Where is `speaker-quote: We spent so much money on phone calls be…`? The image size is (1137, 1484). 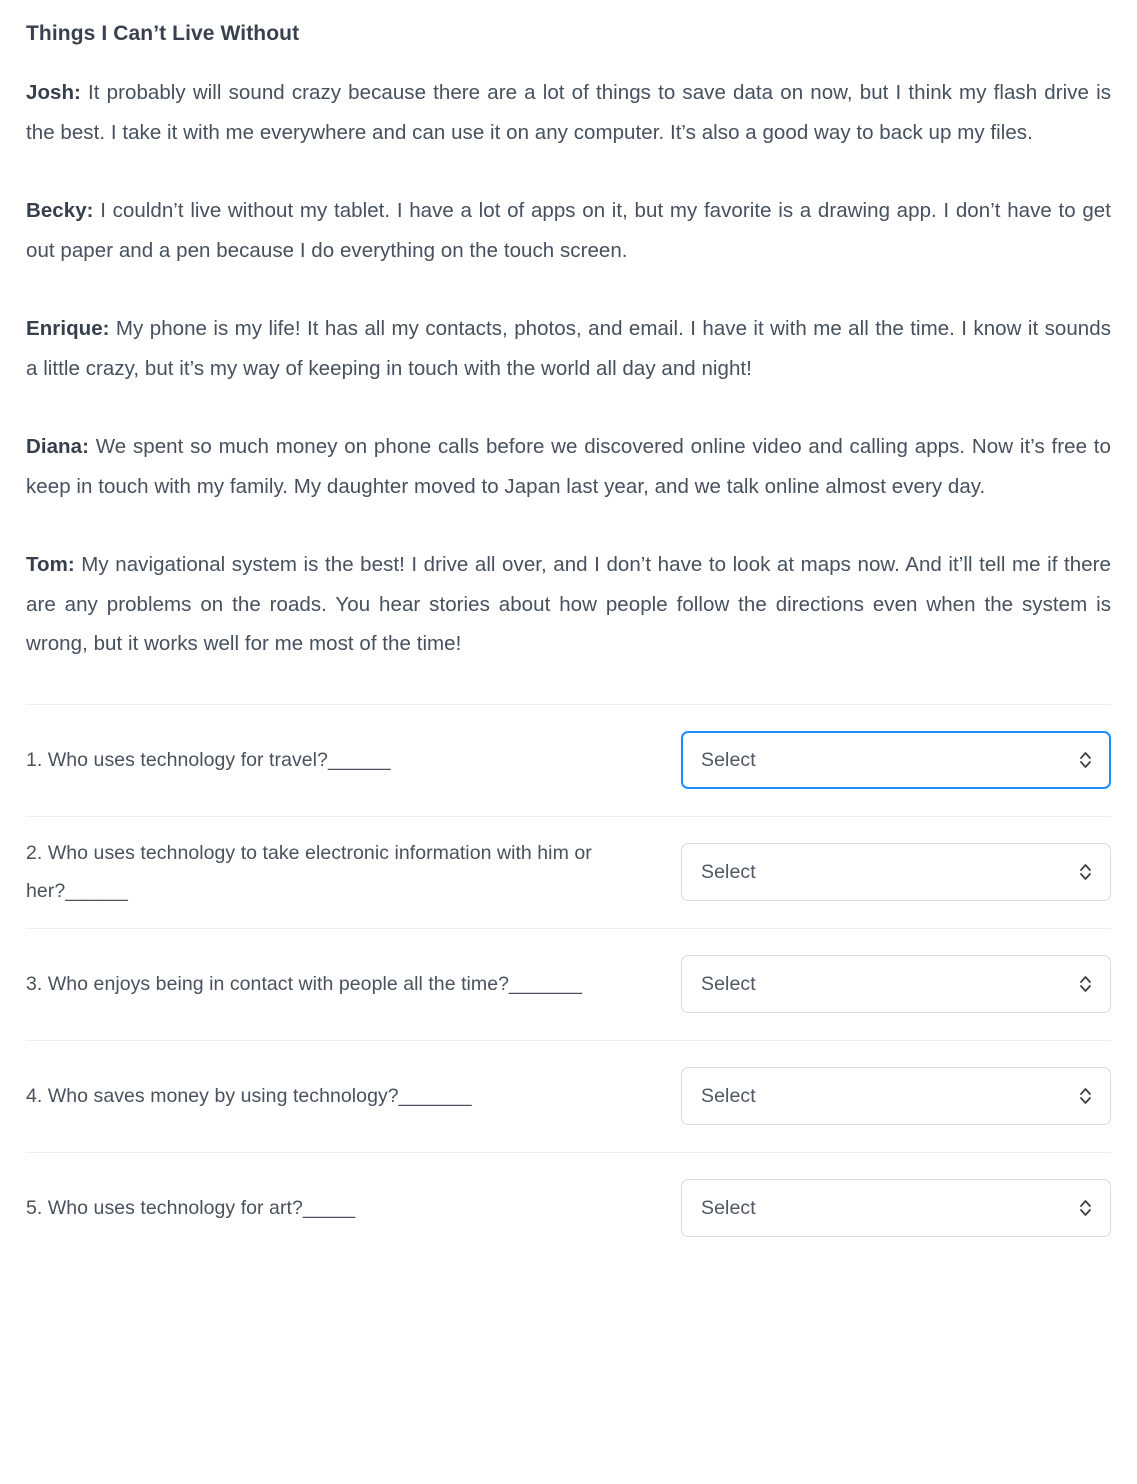
speaker-quote: We spent so much money on phone calls be… is located at coordinates (568, 466).